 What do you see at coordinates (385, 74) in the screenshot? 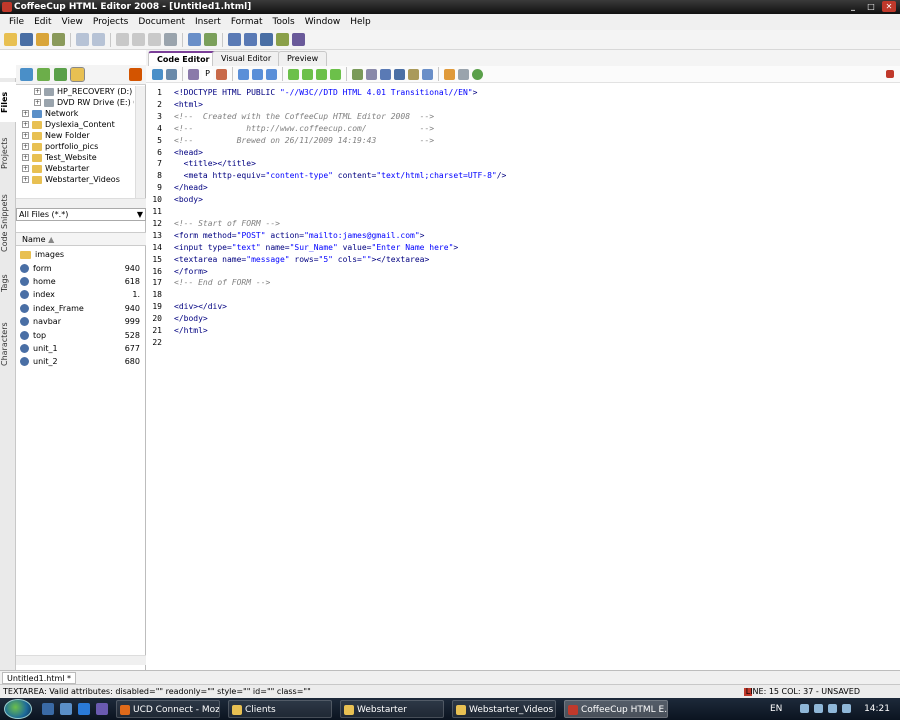
I see `form-icon` at bounding box center [385, 74].